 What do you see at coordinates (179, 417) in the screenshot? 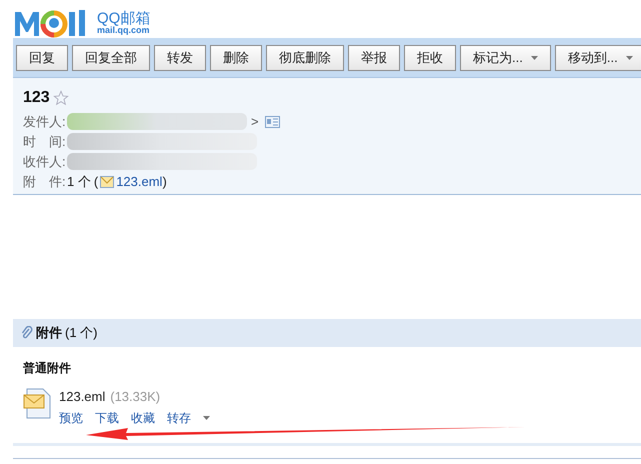
I see `attachment-action-link: 转存` at bounding box center [179, 417].